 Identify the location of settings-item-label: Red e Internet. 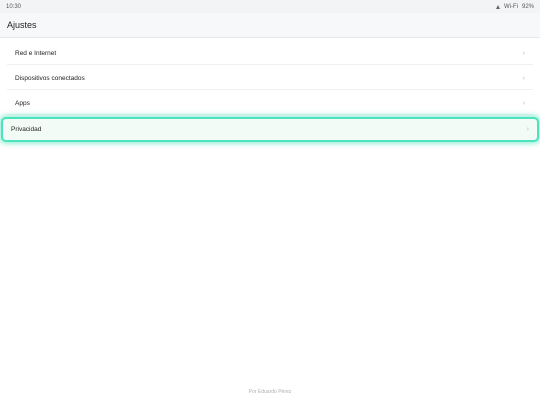
(36, 53).